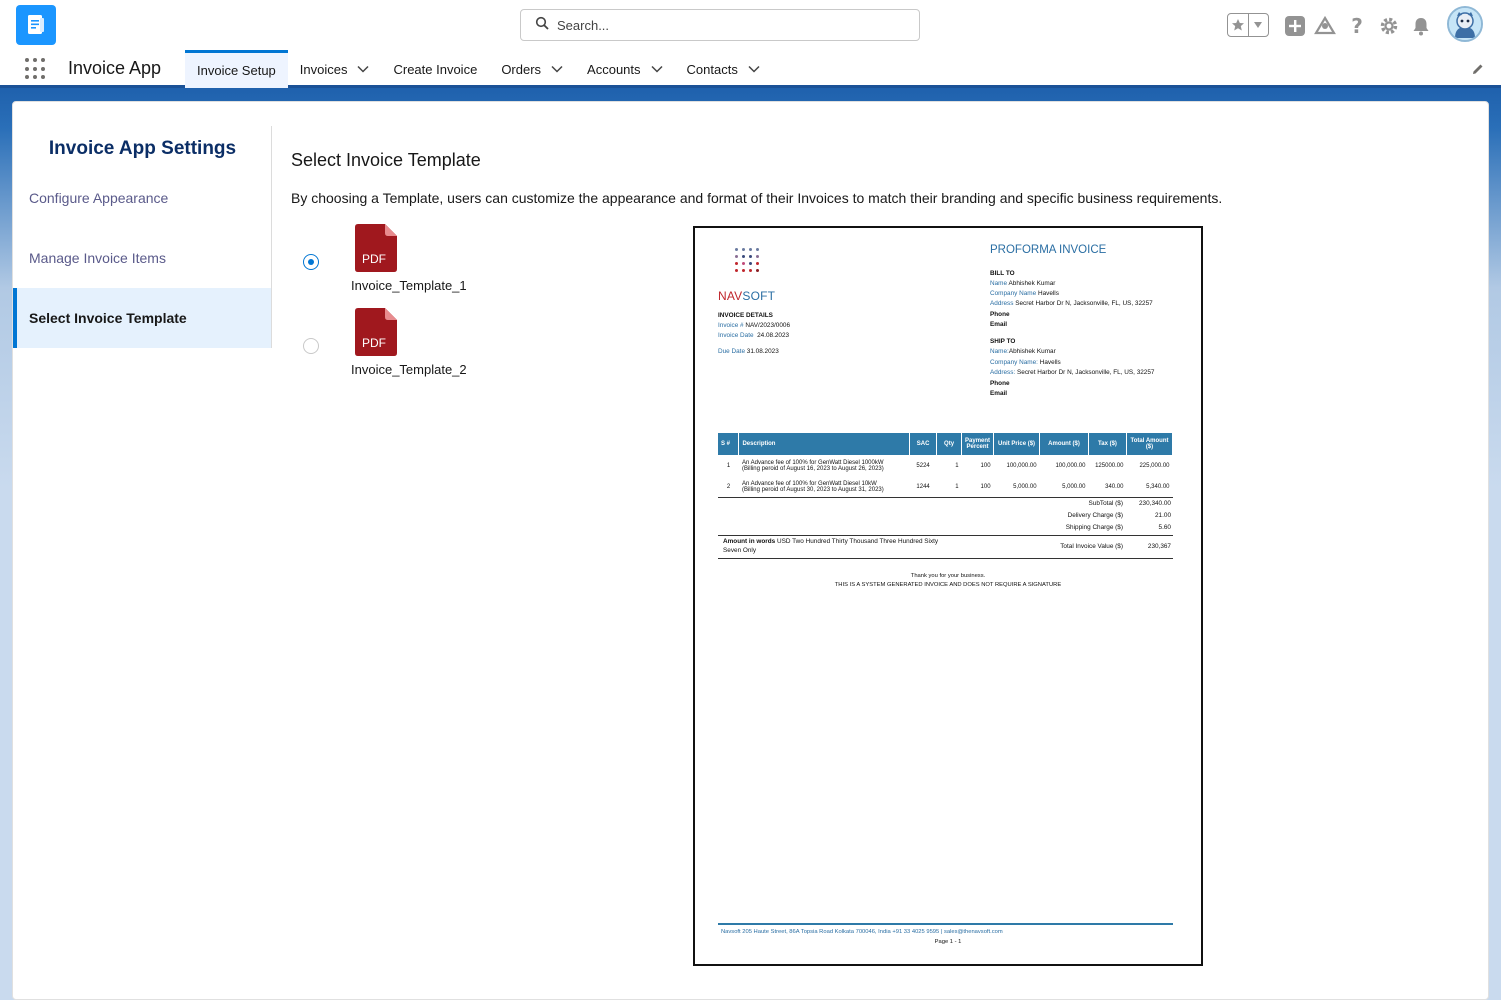 This screenshot has width=1501, height=1000. Describe the element at coordinates (386, 160) in the screenshot. I see `page-title: Select Invoice Template` at that location.